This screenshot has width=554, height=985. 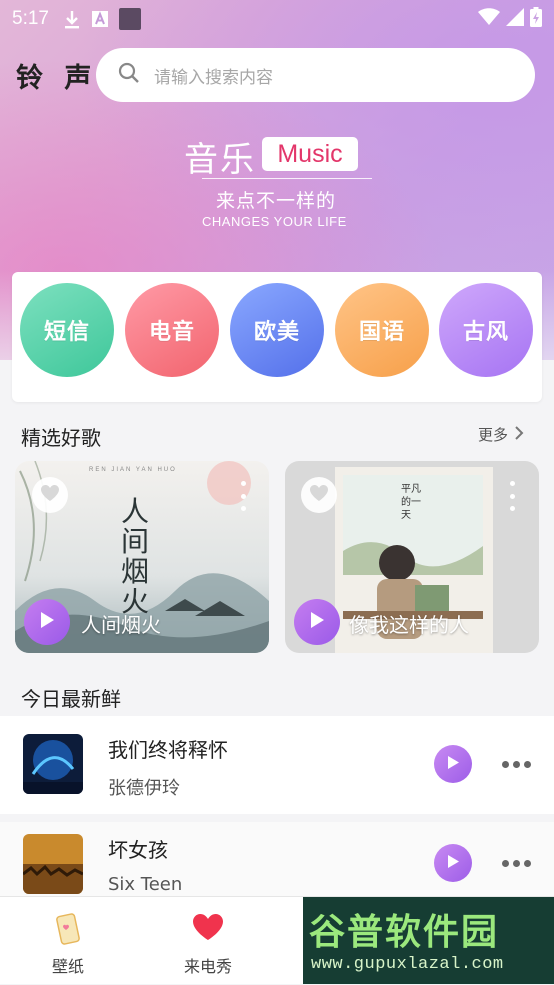 What do you see at coordinates (208, 929) in the screenshot?
I see `heart-icon` at bounding box center [208, 929].